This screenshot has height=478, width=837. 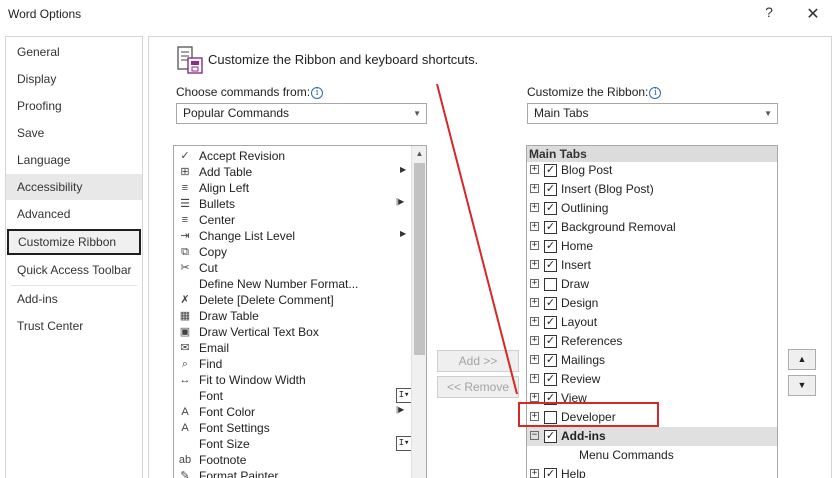 I want to click on tab-item: + ✓ Background Removal, so click(x=652, y=227).